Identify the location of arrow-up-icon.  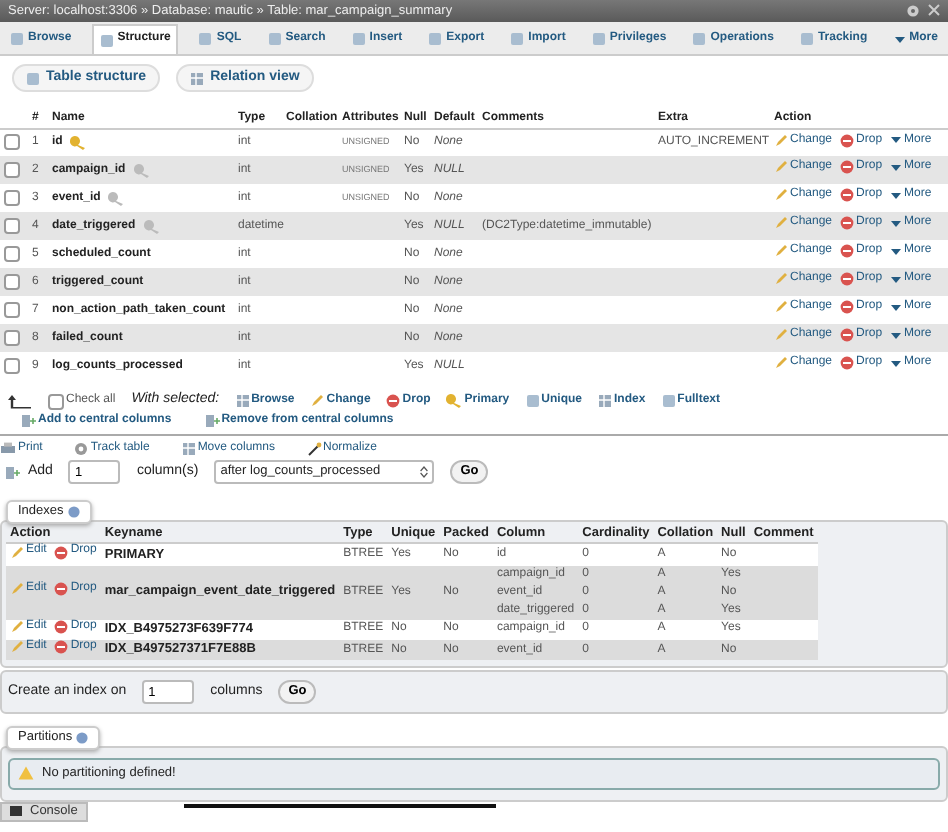
(20, 401).